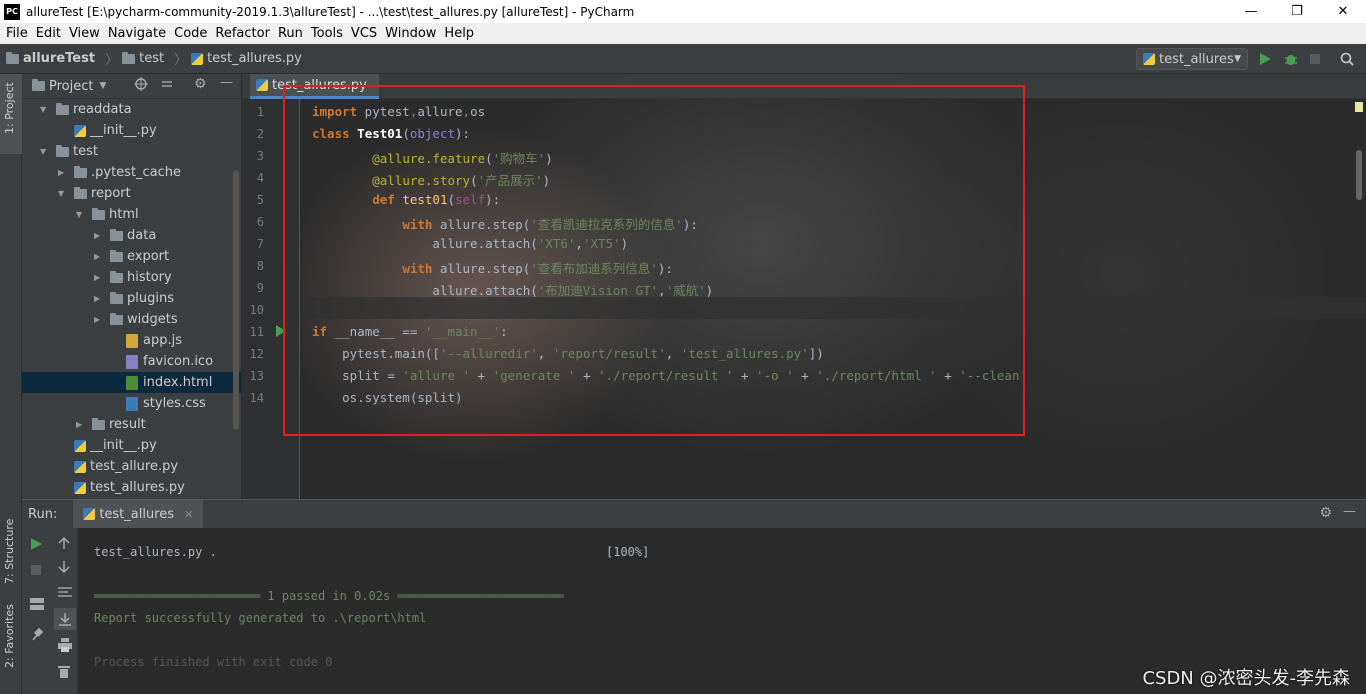  Describe the element at coordinates (17, 33) in the screenshot. I see `menu-file: File` at that location.